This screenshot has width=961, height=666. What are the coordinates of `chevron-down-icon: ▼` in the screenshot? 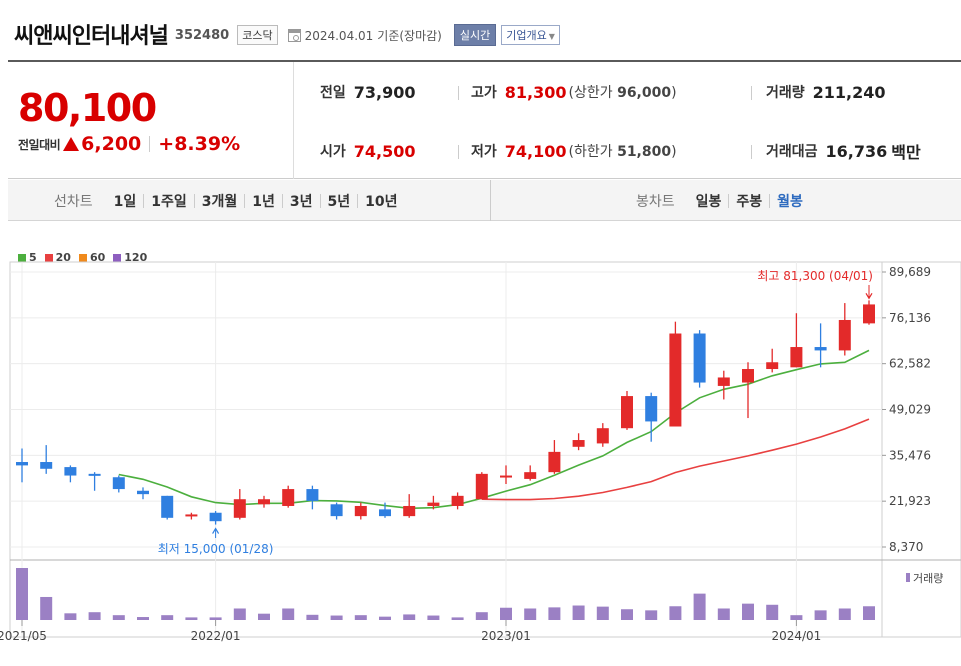 It's located at (551, 36).